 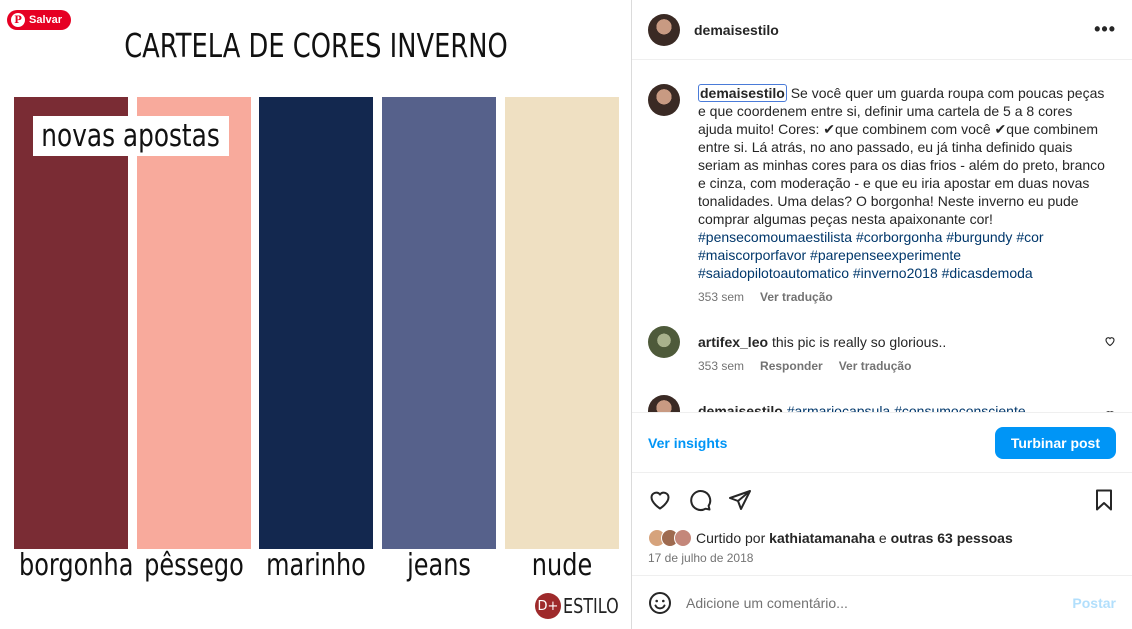 What do you see at coordinates (131, 136) in the screenshot?
I see `new-bets-badge: novas apostas` at bounding box center [131, 136].